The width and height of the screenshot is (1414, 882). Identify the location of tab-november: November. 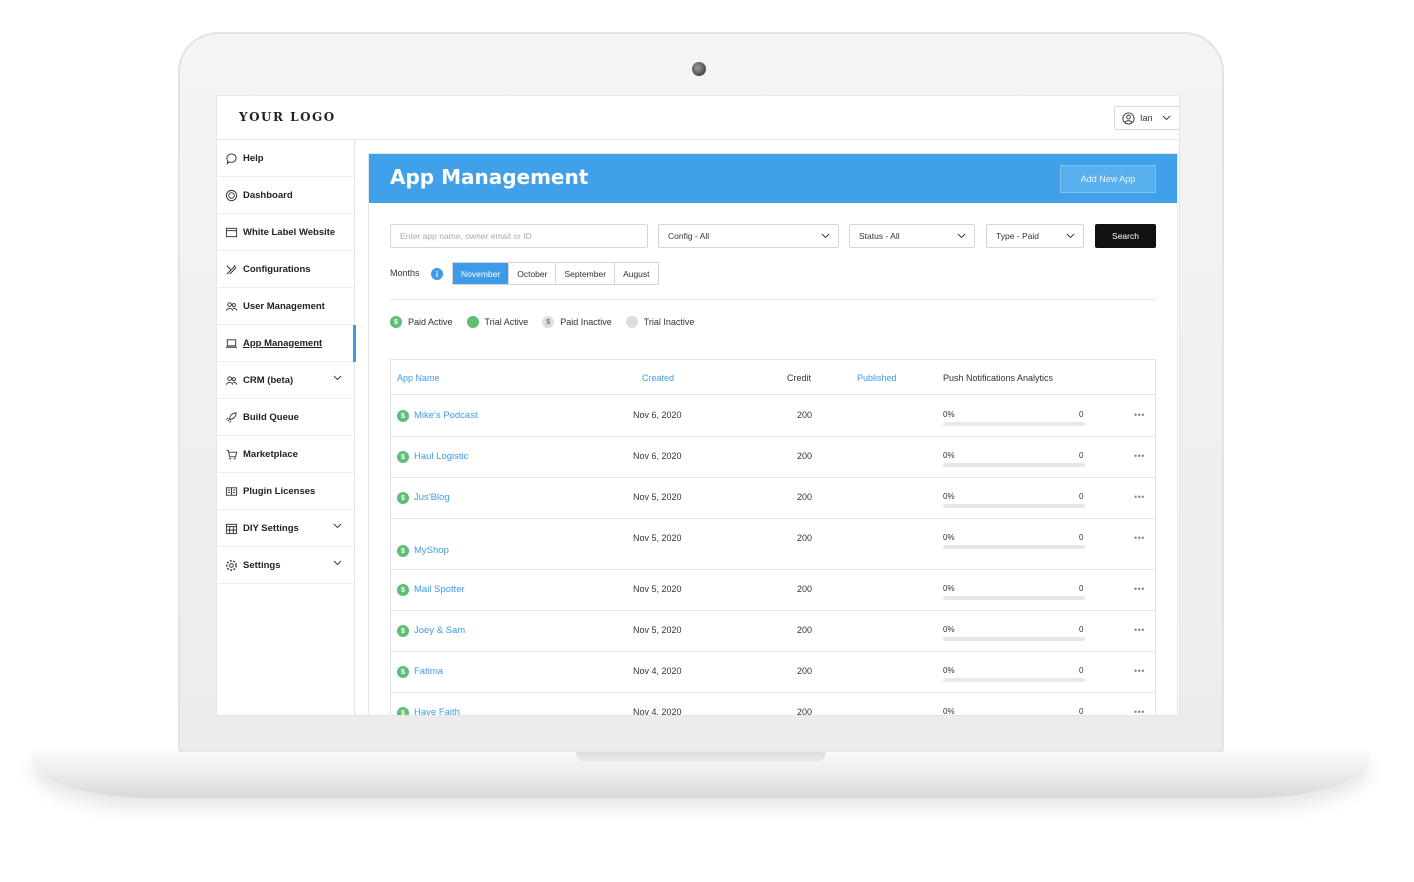
(481, 273).